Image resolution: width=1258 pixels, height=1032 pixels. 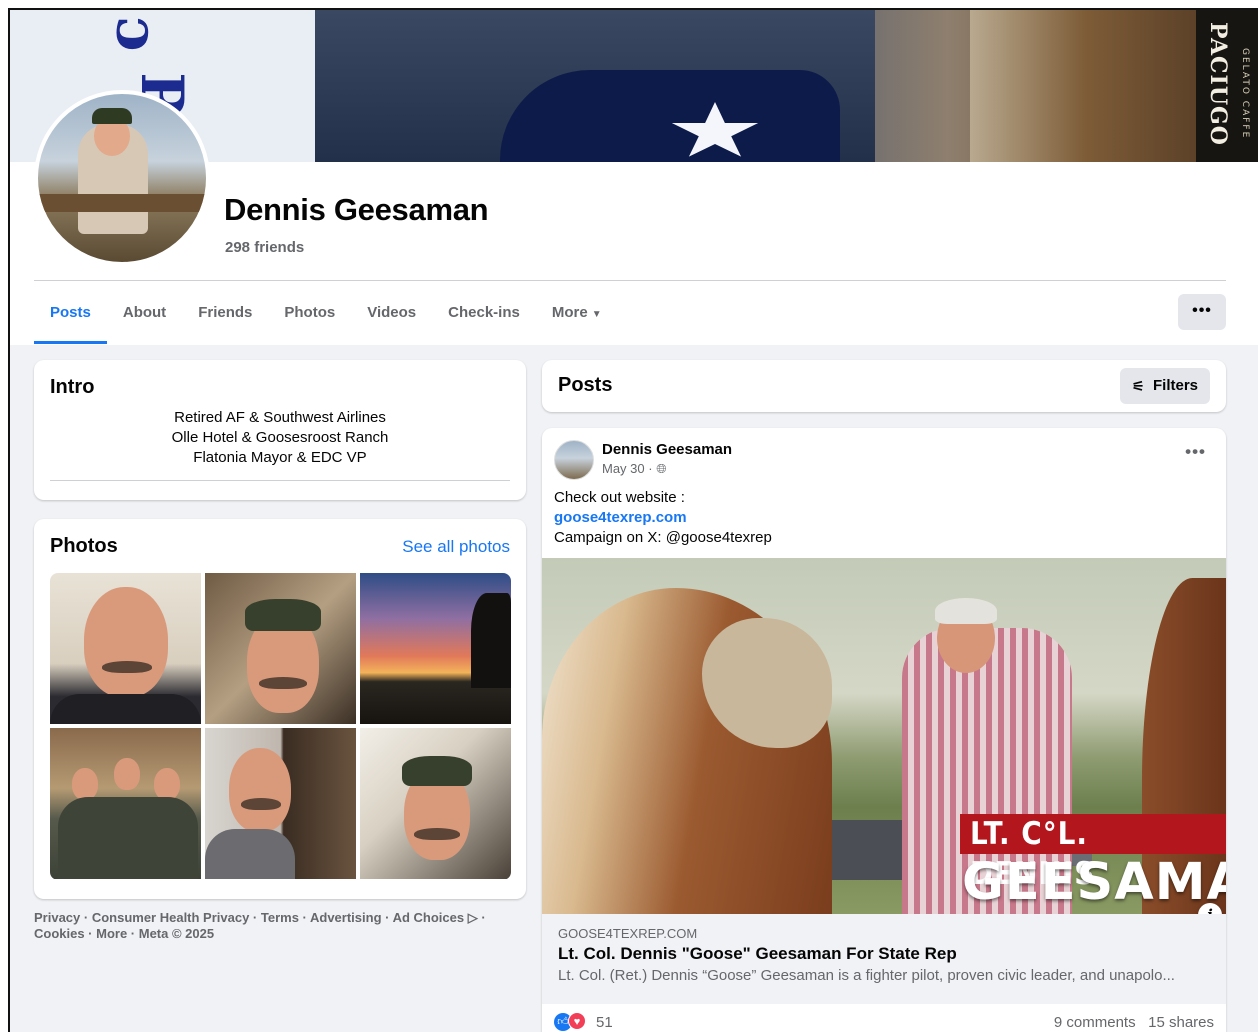 I want to click on post-author-avatar, so click(x=574, y=460).